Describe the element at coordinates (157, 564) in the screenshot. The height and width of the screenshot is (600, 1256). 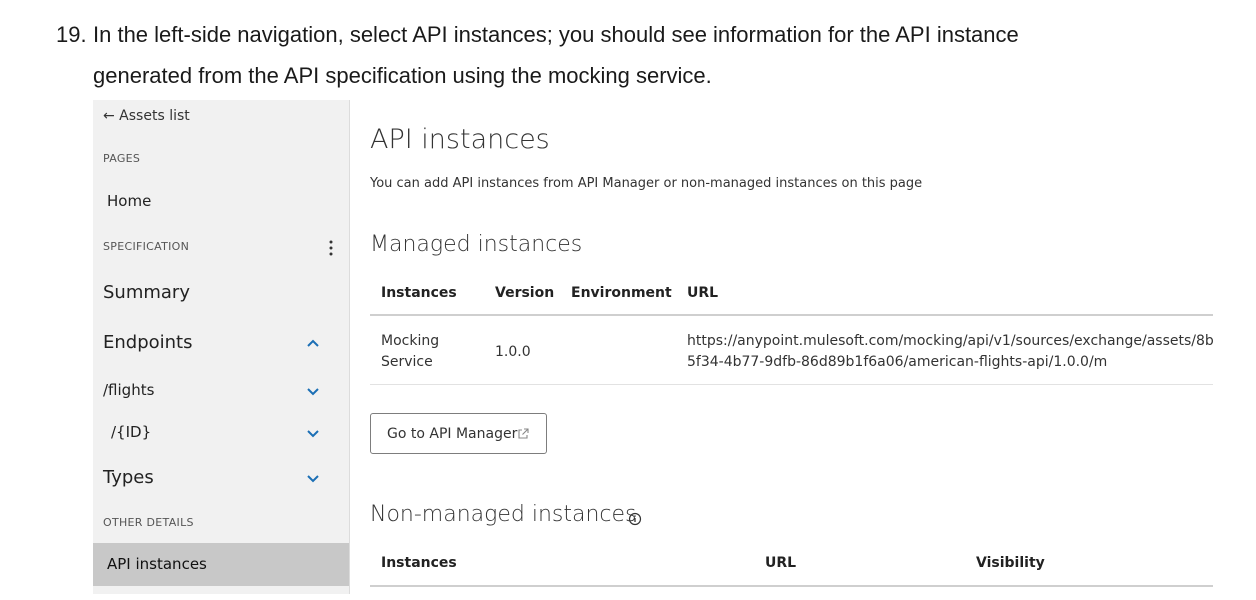
I see `sidebar-item-api-instances-label: API instances` at that location.